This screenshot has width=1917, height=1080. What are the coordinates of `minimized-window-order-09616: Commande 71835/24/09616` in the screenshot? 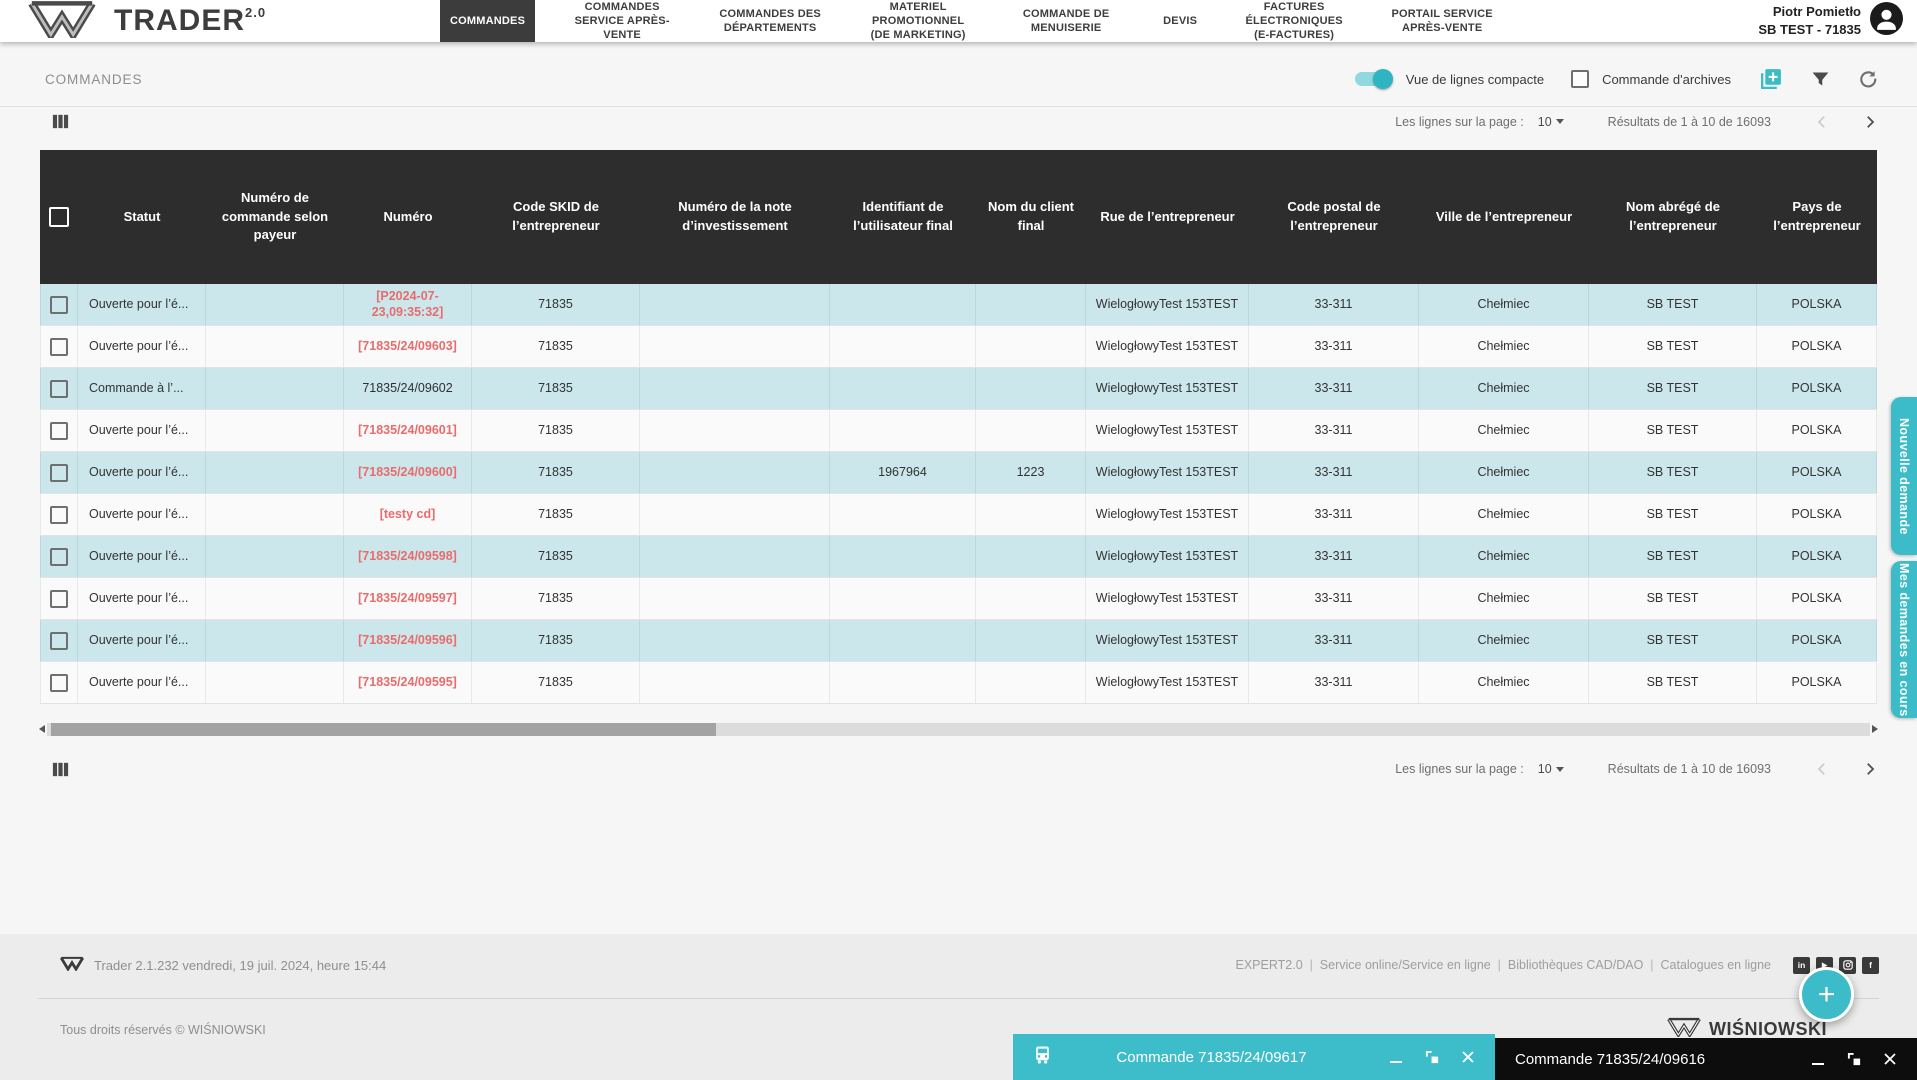 It's located at (1706, 1059).